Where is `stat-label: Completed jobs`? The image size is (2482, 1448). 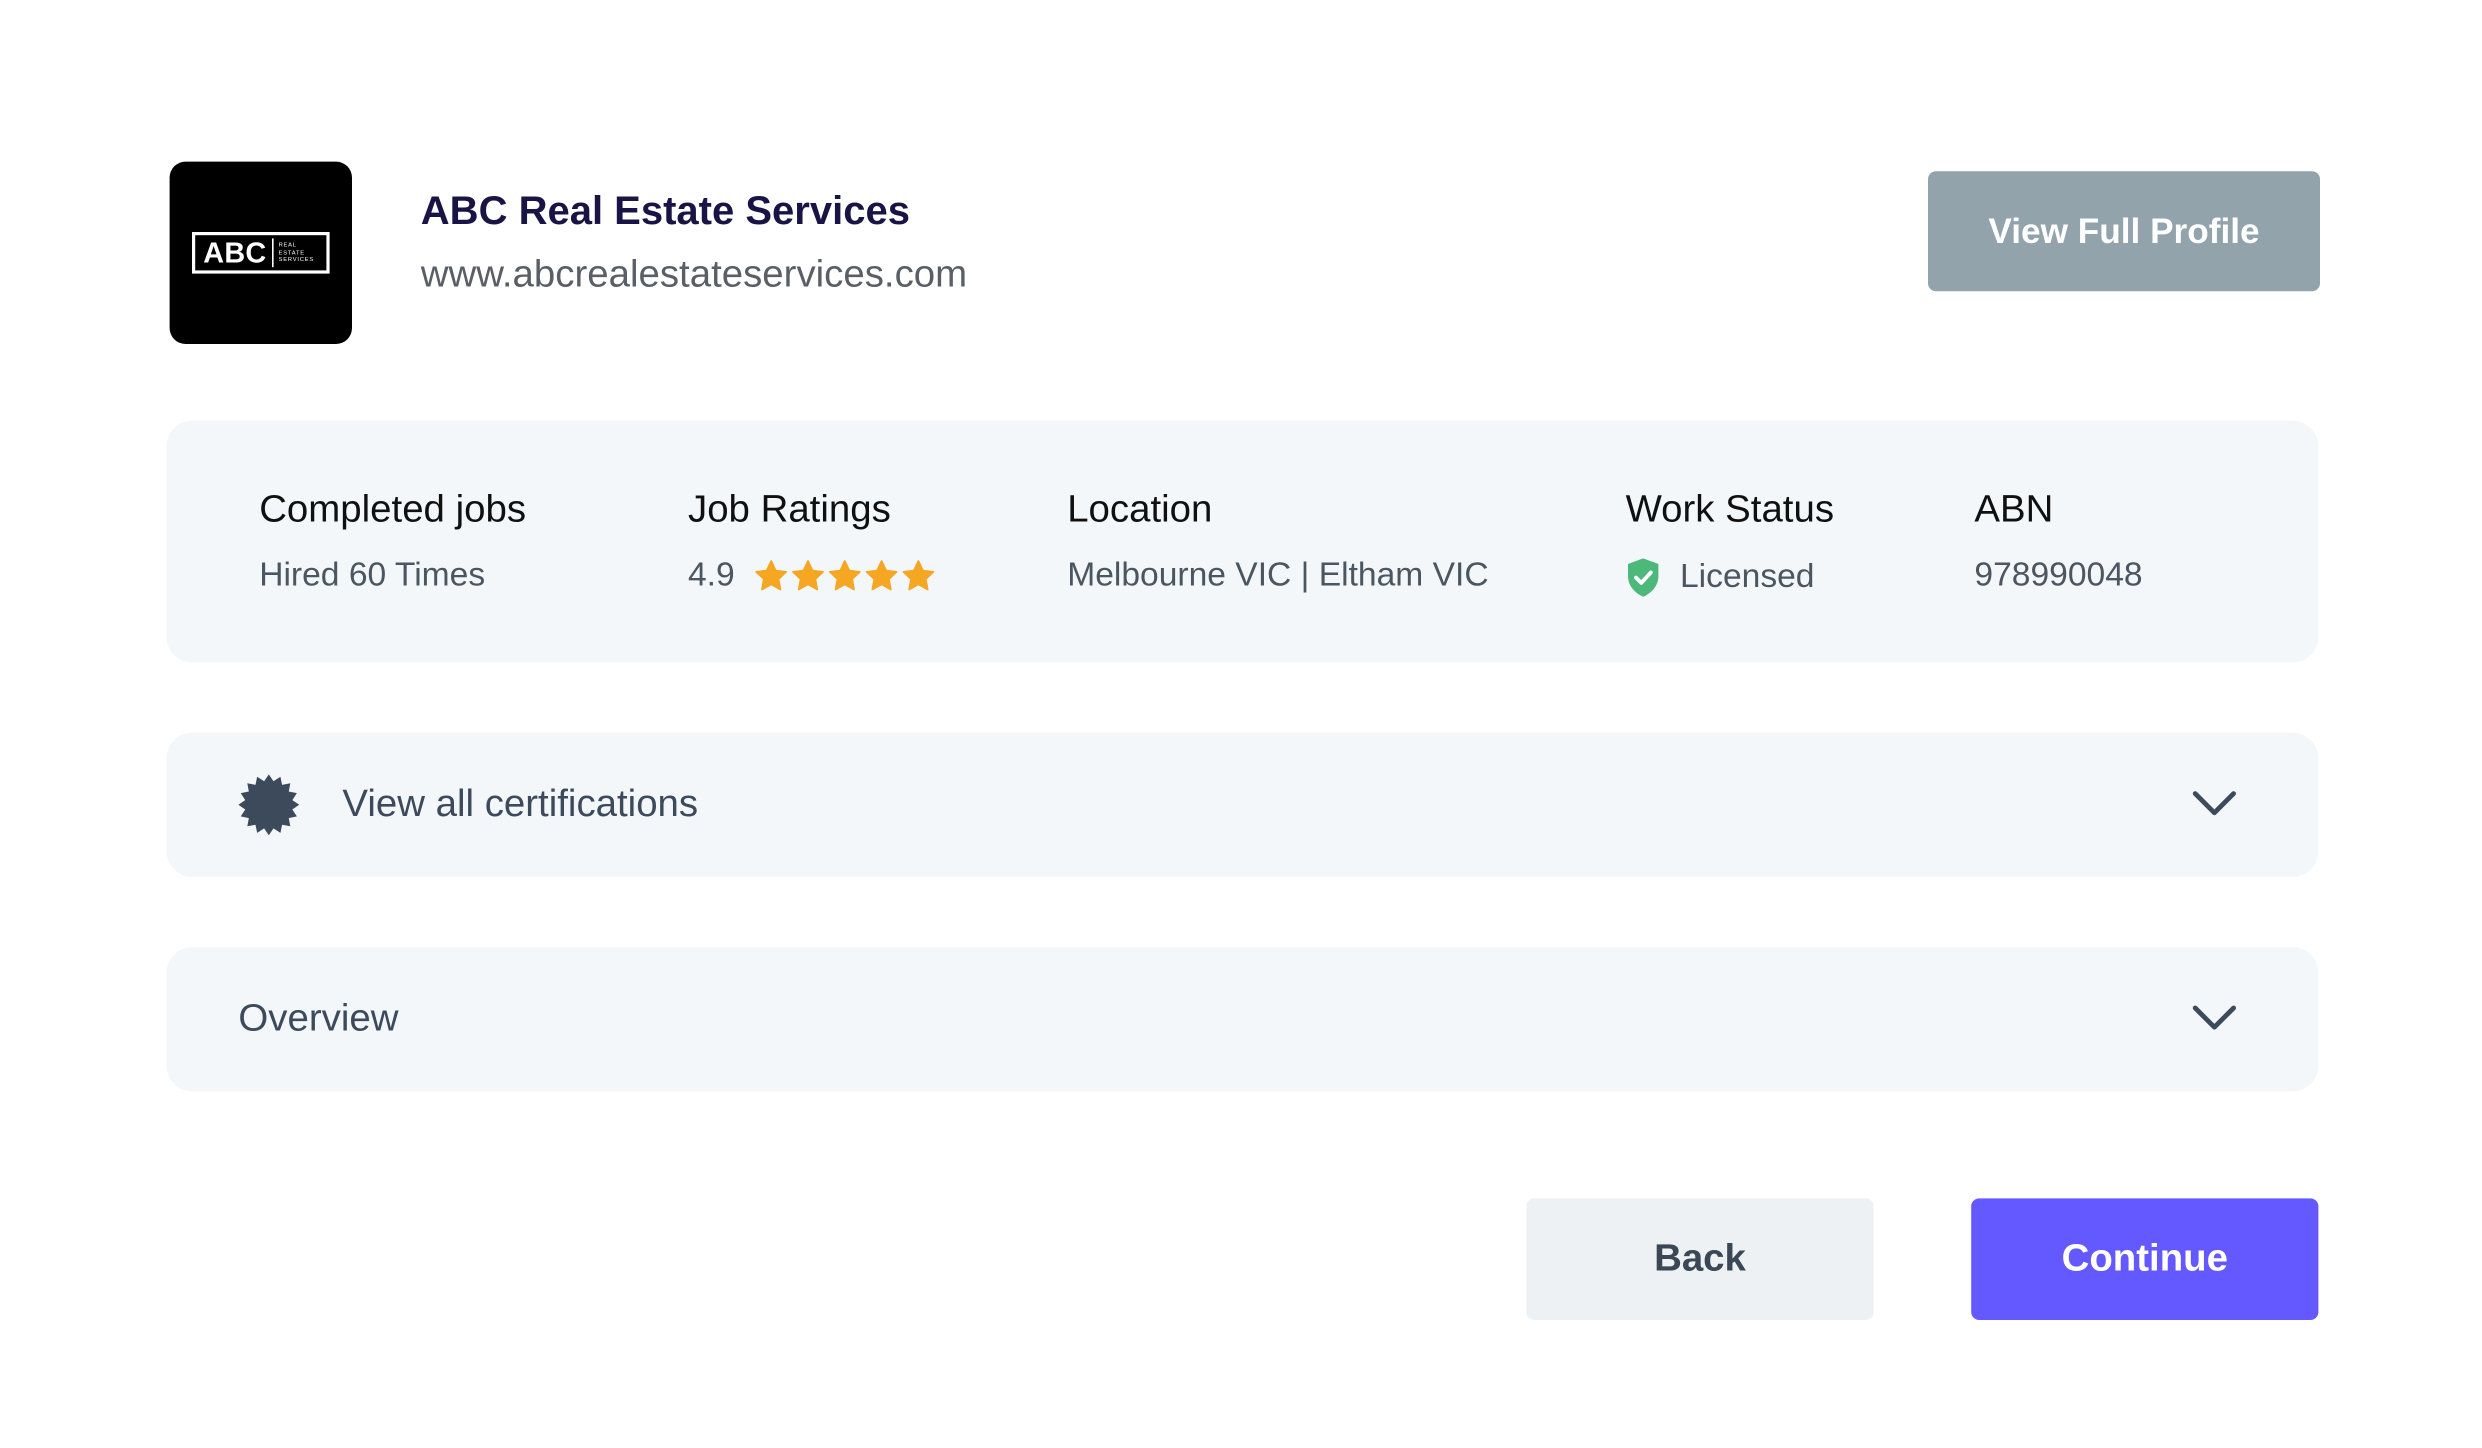
stat-label: Completed jobs is located at coordinates (393, 510).